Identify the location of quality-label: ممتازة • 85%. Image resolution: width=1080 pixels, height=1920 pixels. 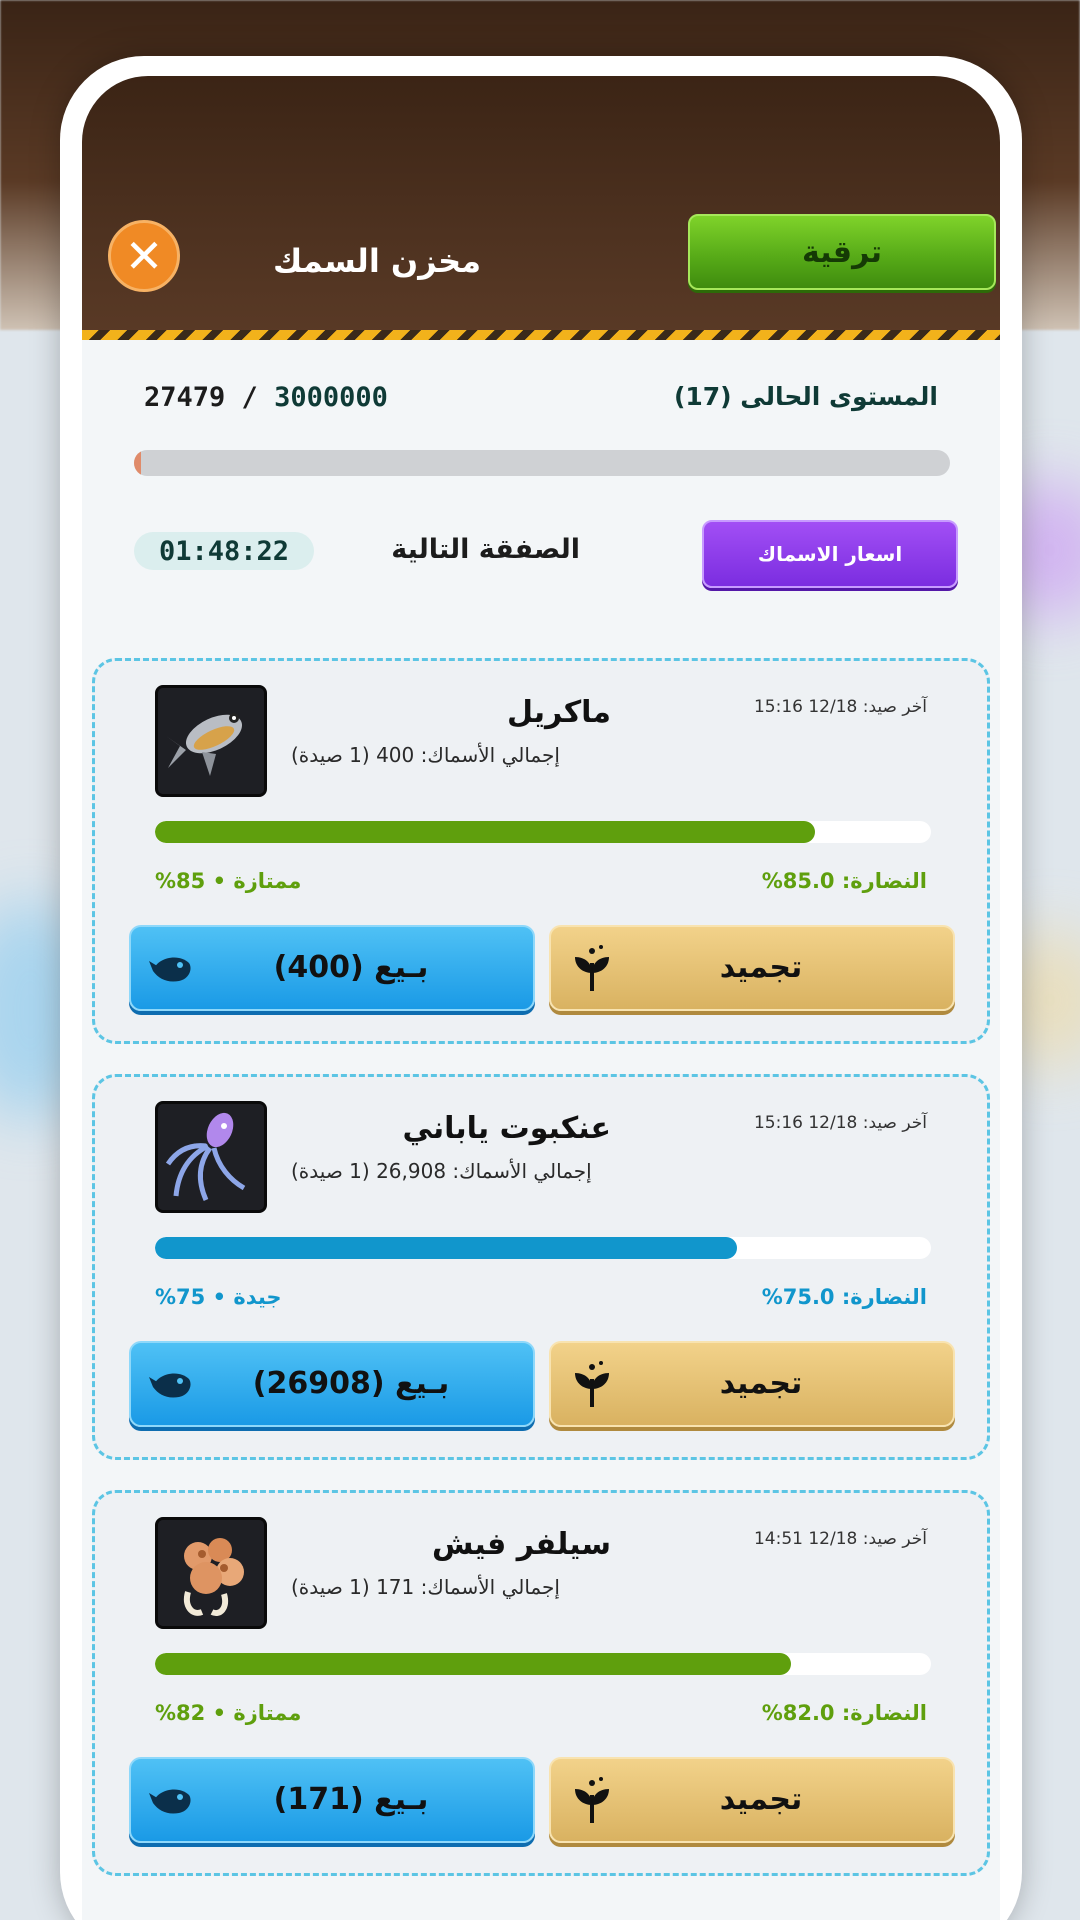
(228, 881).